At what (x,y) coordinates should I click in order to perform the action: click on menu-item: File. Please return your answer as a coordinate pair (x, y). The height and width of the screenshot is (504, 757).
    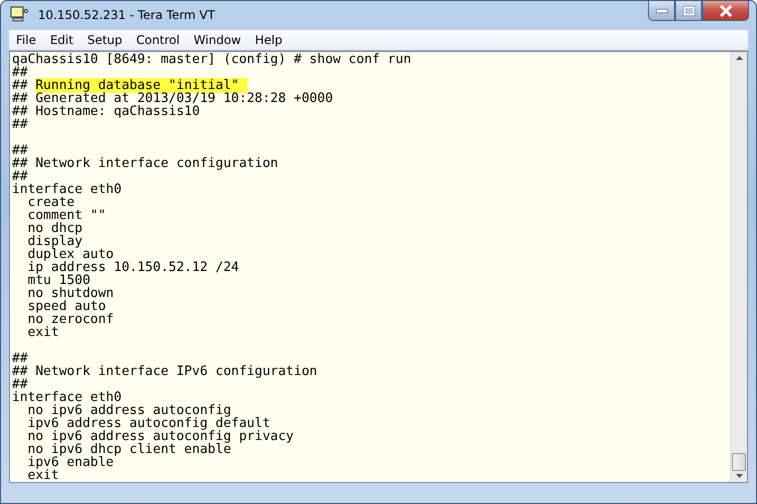
    Looking at the image, I should click on (26, 40).